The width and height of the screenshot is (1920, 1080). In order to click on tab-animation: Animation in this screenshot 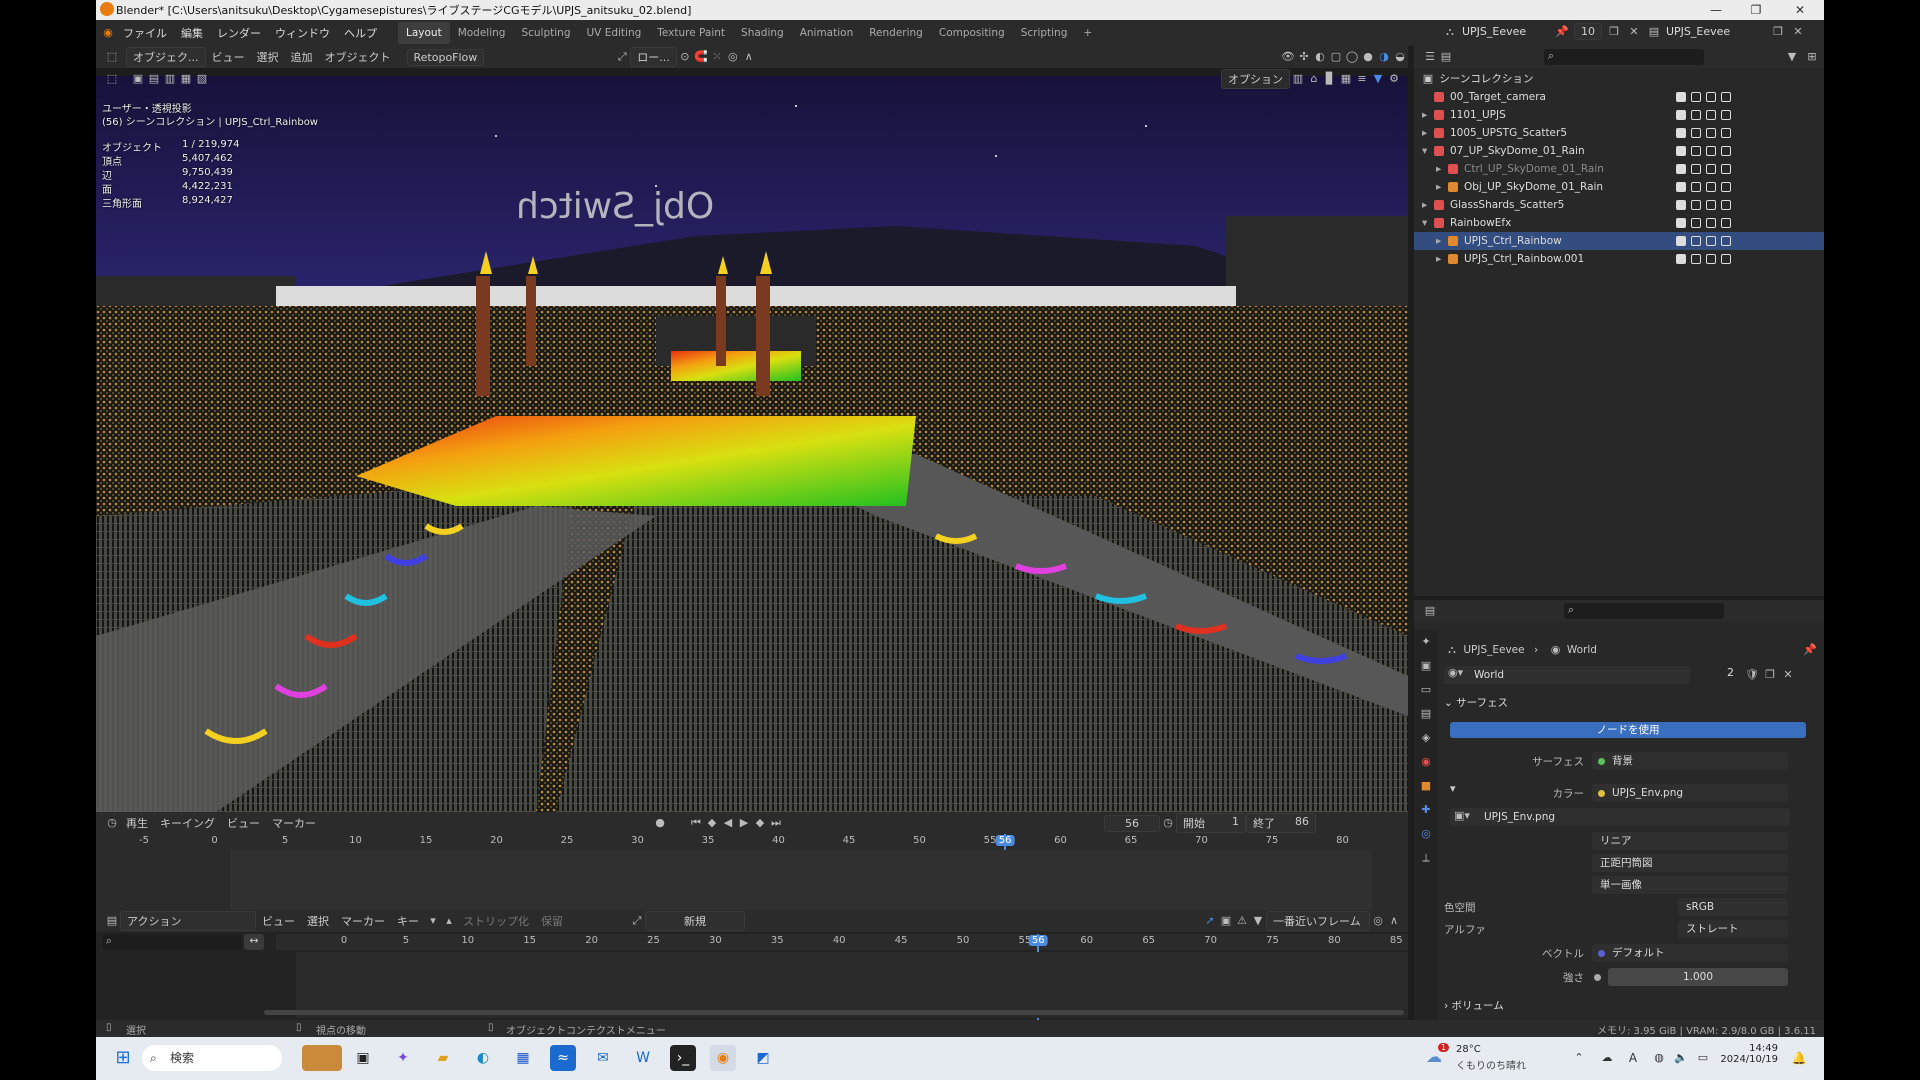, I will do `click(827, 33)`.